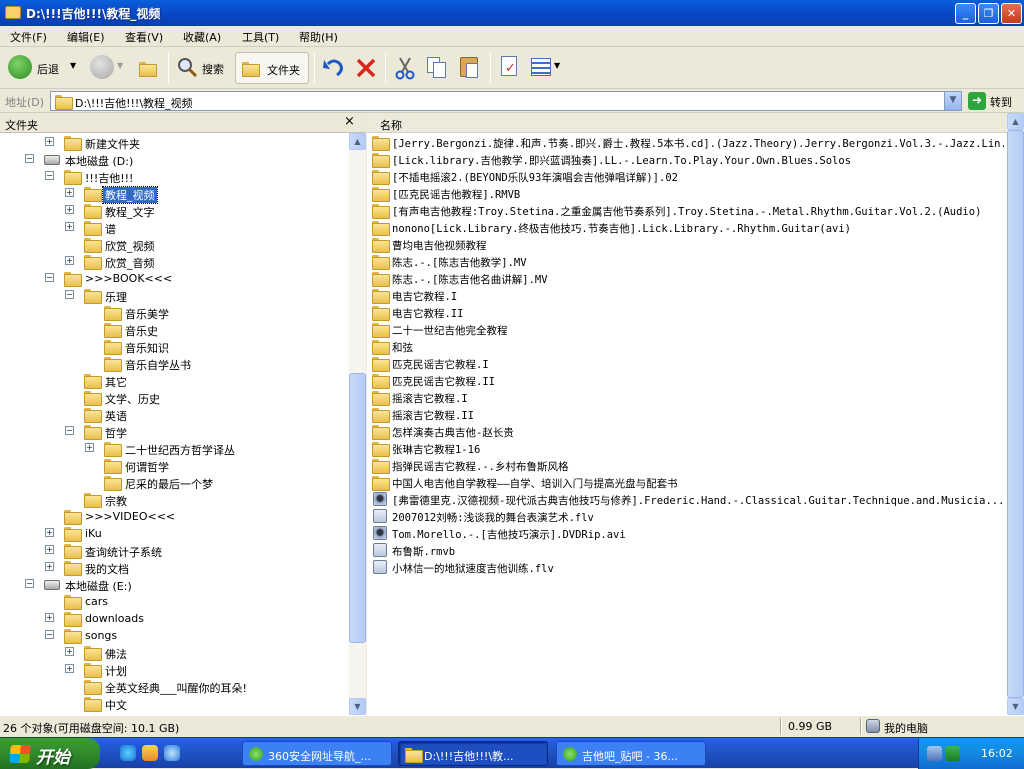  Describe the element at coordinates (688, 448) in the screenshot. I see `file-list-item: 张琳吉它教程1-16` at that location.